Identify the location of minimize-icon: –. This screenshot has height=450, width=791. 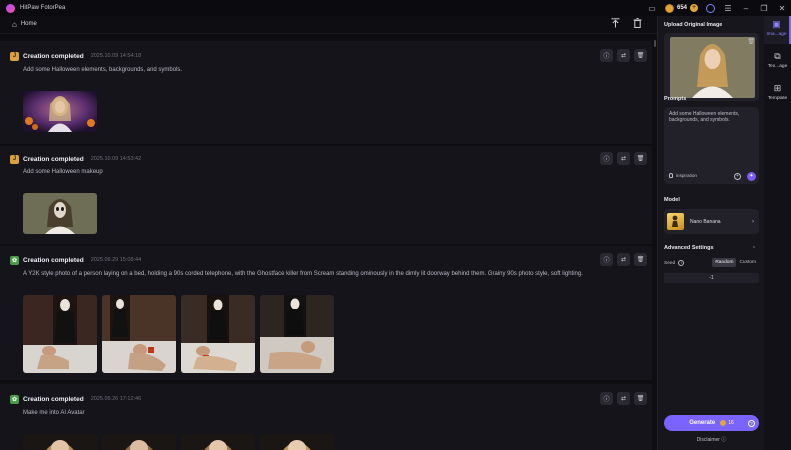
(746, 8).